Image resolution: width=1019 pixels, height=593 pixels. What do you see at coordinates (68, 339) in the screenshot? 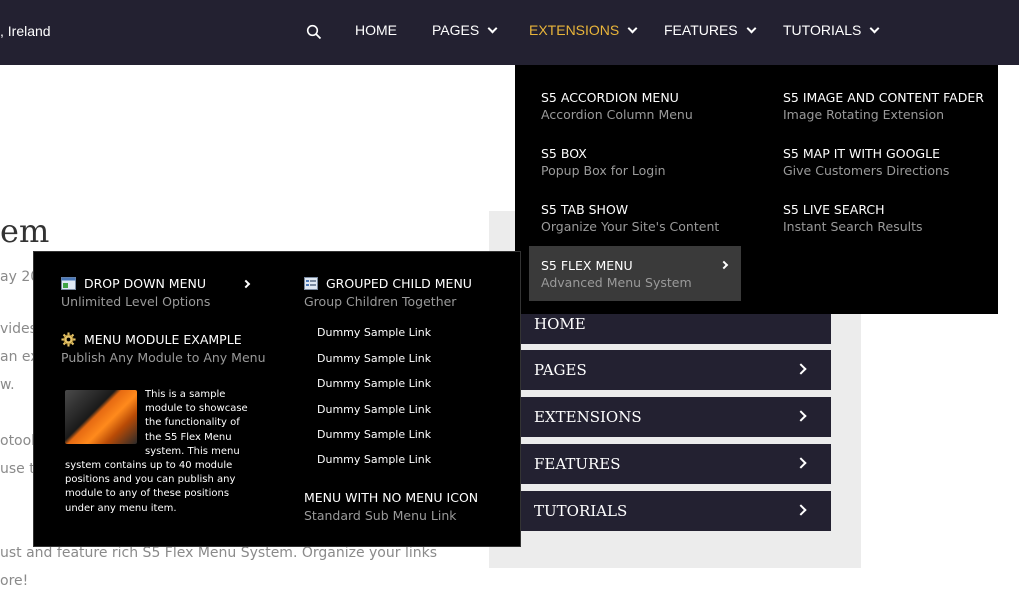
I see `gear-icon` at bounding box center [68, 339].